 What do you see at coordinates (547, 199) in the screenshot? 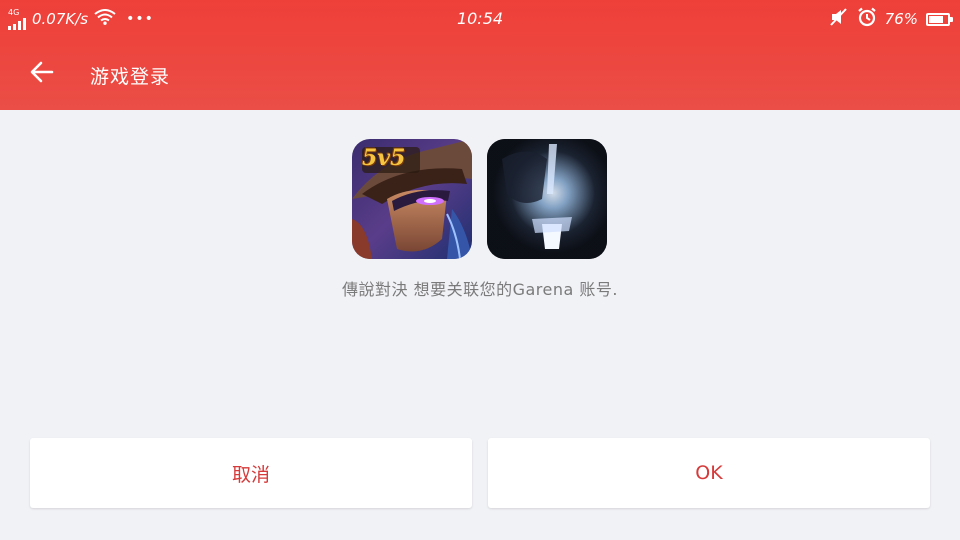
I see `account-icon` at bounding box center [547, 199].